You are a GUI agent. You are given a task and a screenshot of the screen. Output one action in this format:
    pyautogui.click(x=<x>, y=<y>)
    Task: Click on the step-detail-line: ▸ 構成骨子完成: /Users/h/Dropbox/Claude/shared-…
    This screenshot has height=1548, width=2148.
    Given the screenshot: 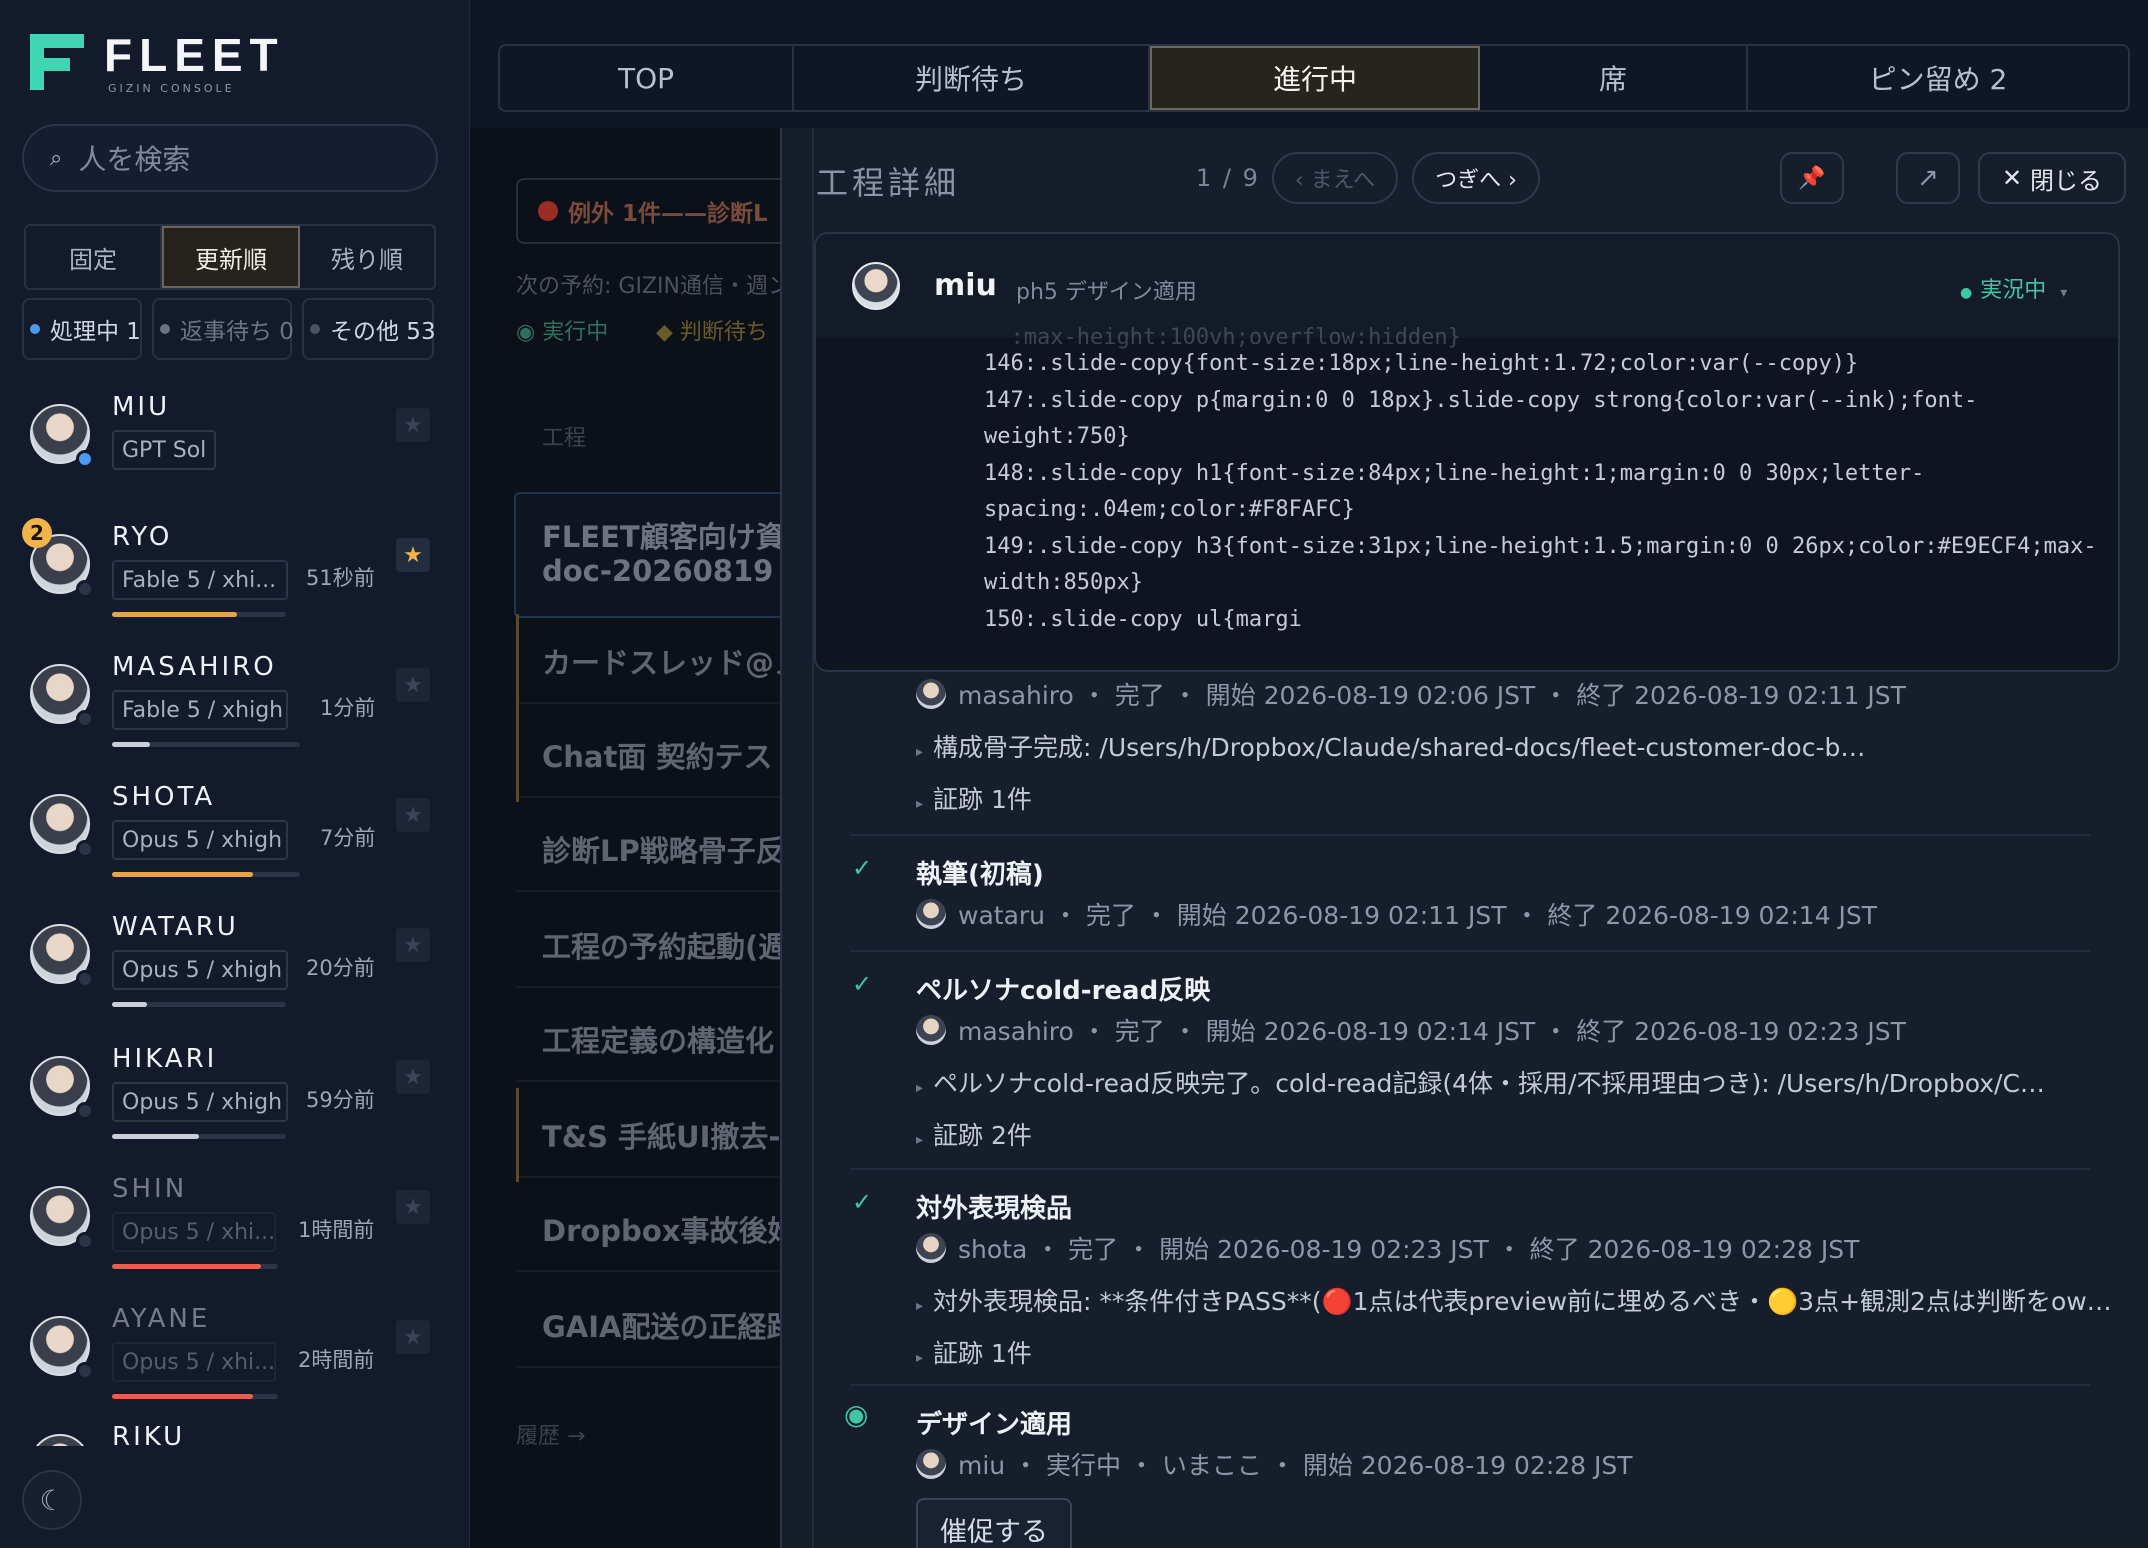 What is the action you would take?
    pyautogui.click(x=1390, y=746)
    